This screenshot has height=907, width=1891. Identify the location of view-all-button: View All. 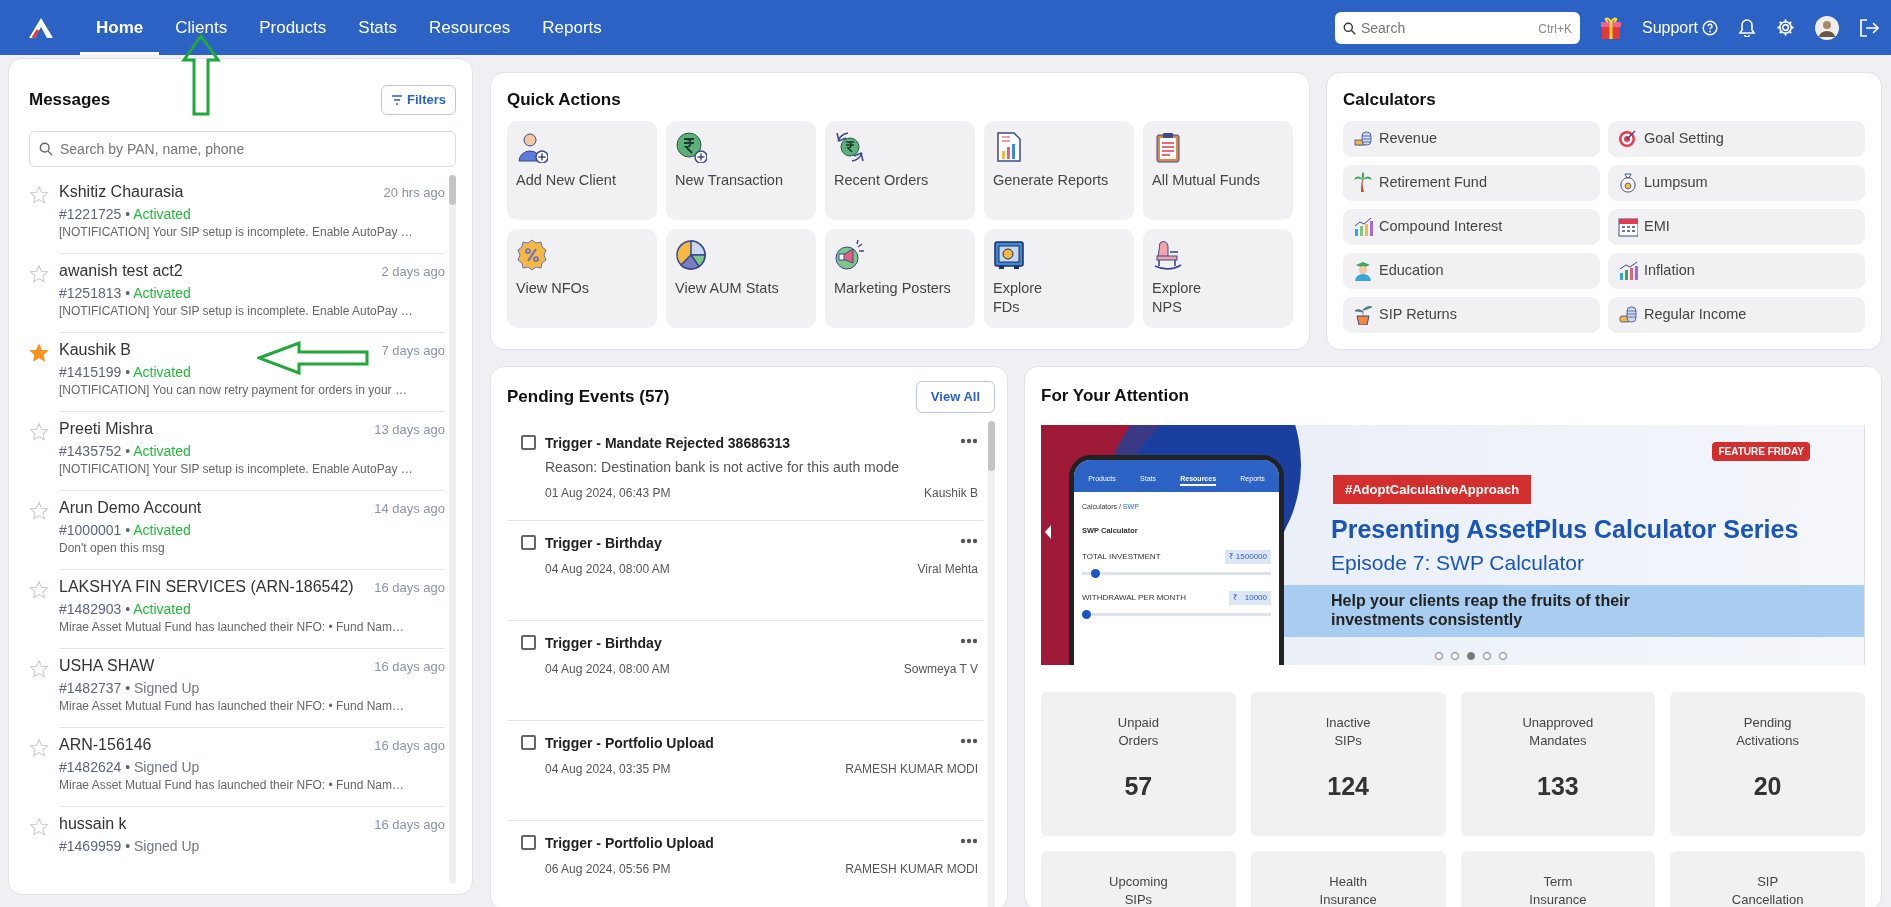
(955, 397).